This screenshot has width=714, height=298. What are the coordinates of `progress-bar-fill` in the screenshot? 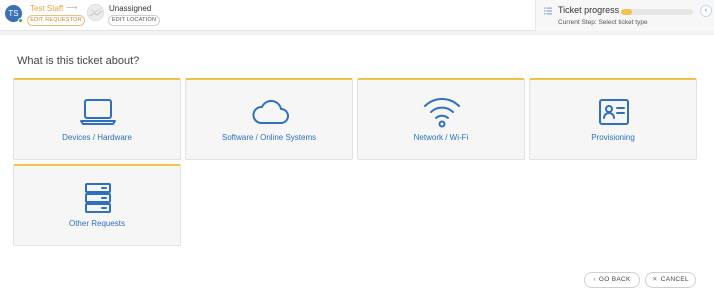 It's located at (626, 12).